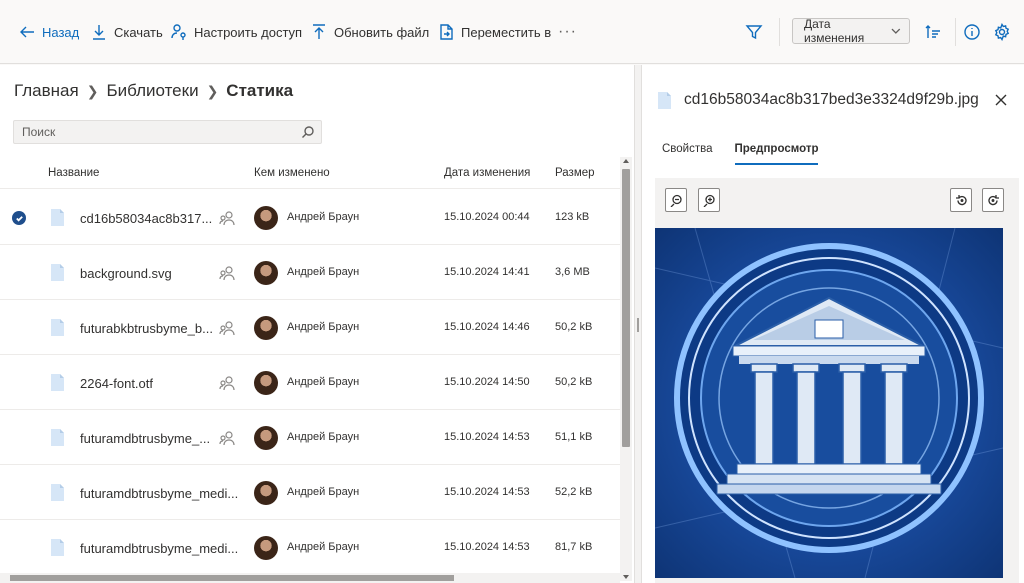 This screenshot has width=1024, height=583. I want to click on sort-dropdown-label: Дата изменения, so click(834, 31).